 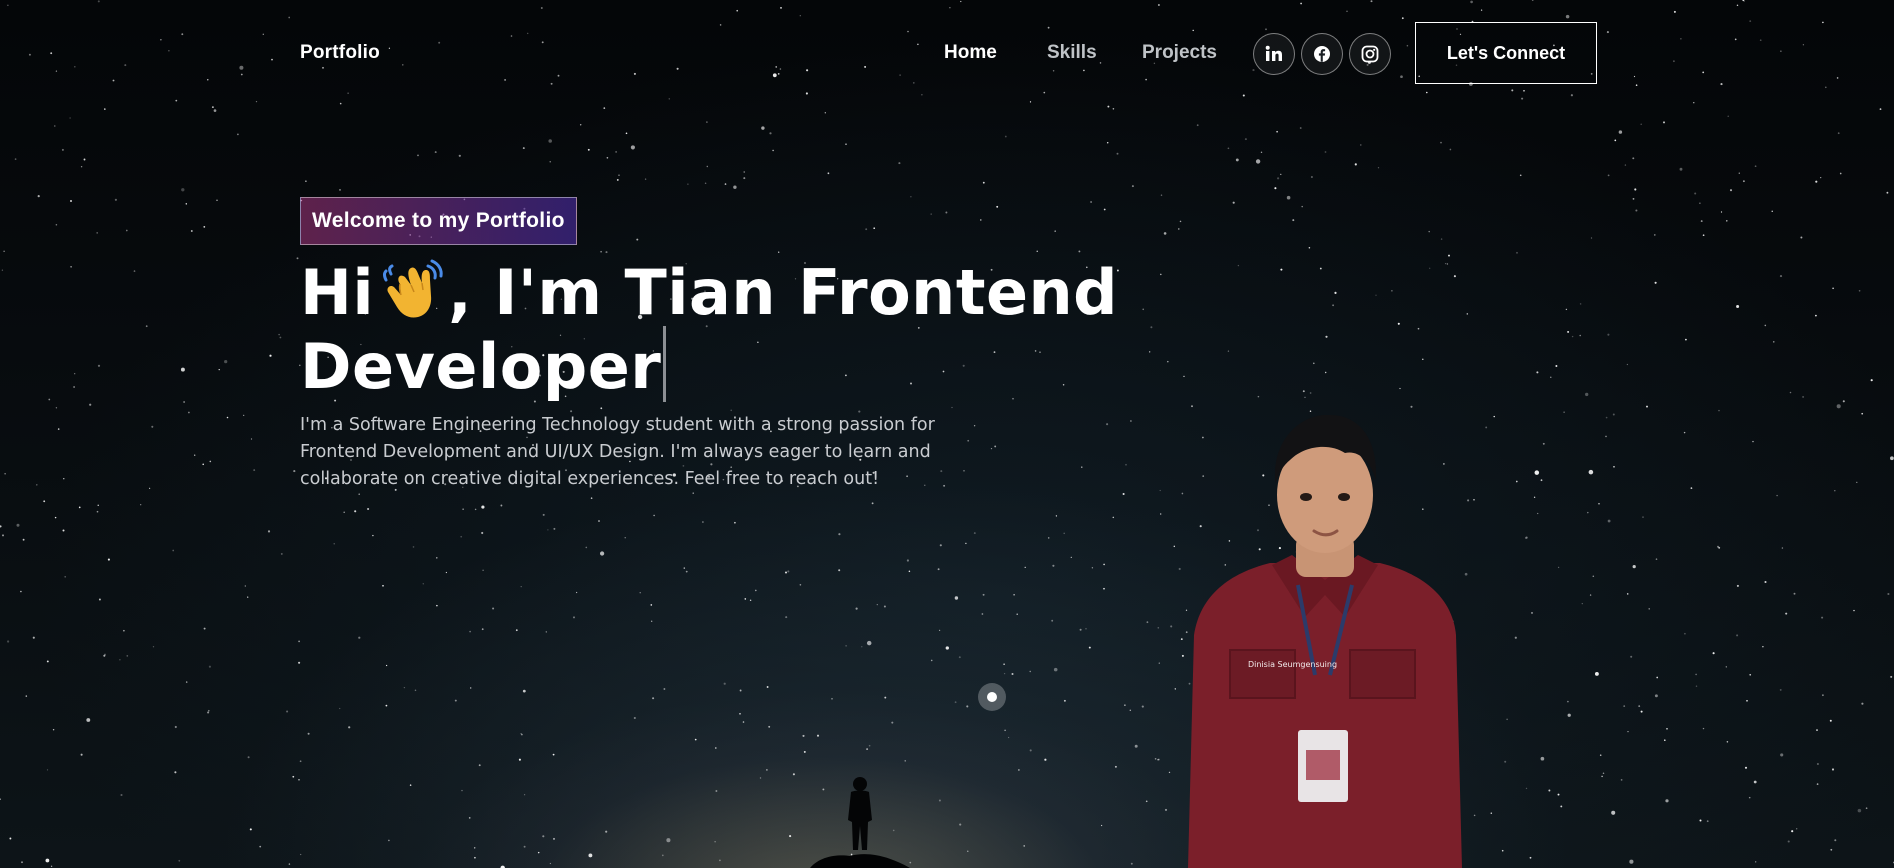 What do you see at coordinates (340, 53) in the screenshot?
I see `brand-logo: Portfolio` at bounding box center [340, 53].